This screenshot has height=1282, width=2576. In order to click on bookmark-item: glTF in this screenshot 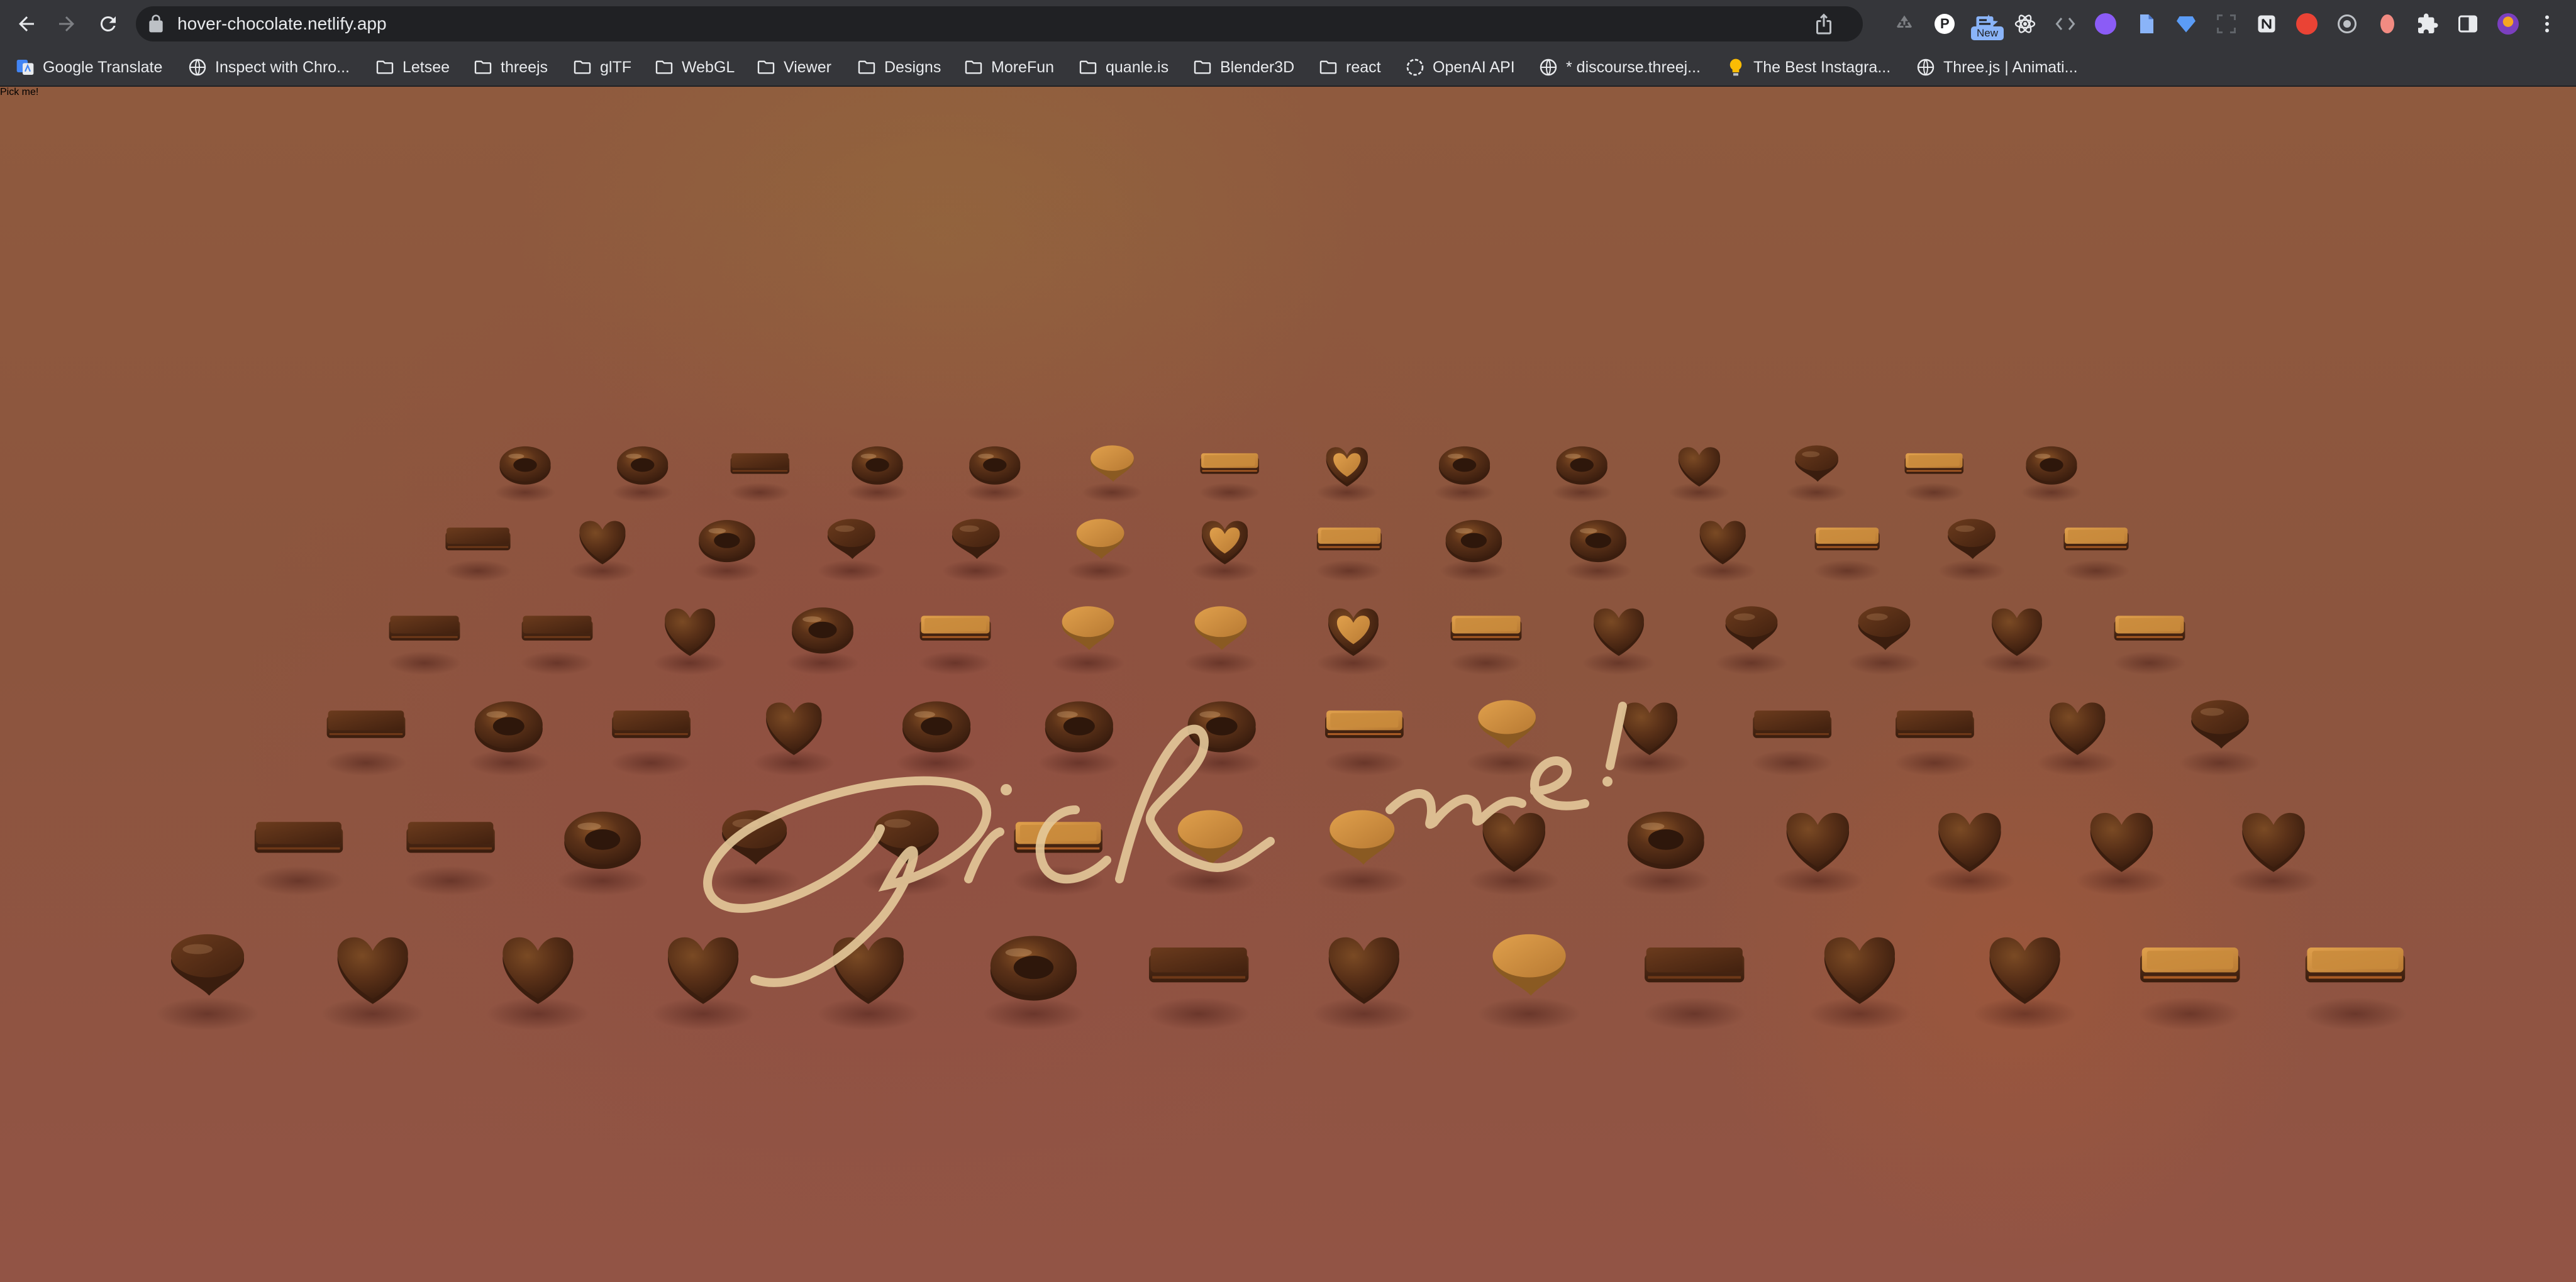, I will do `click(601, 67)`.